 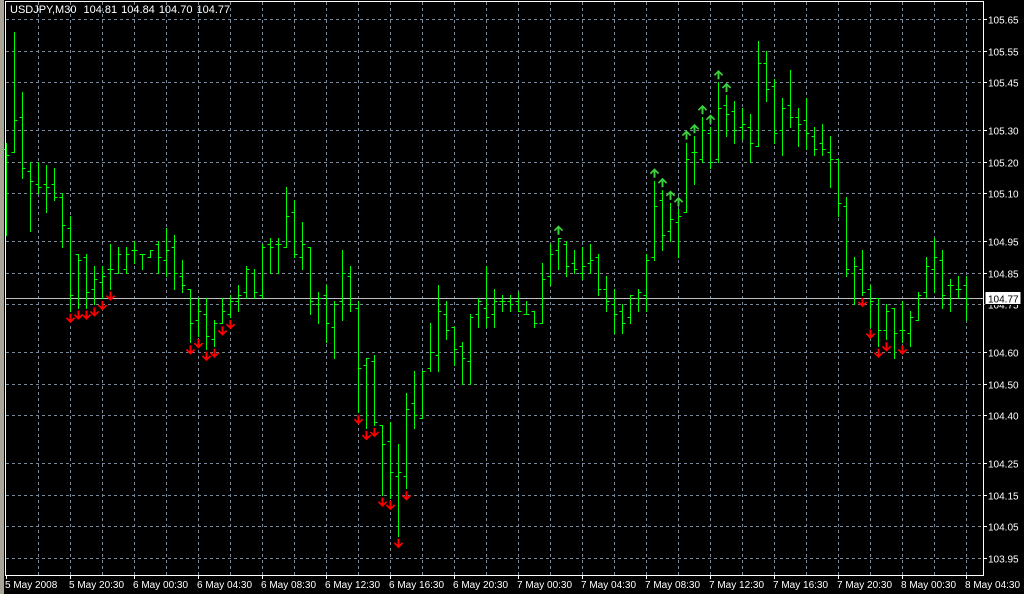 I want to click on price-tick-label: 103.95, so click(x=1003, y=560).